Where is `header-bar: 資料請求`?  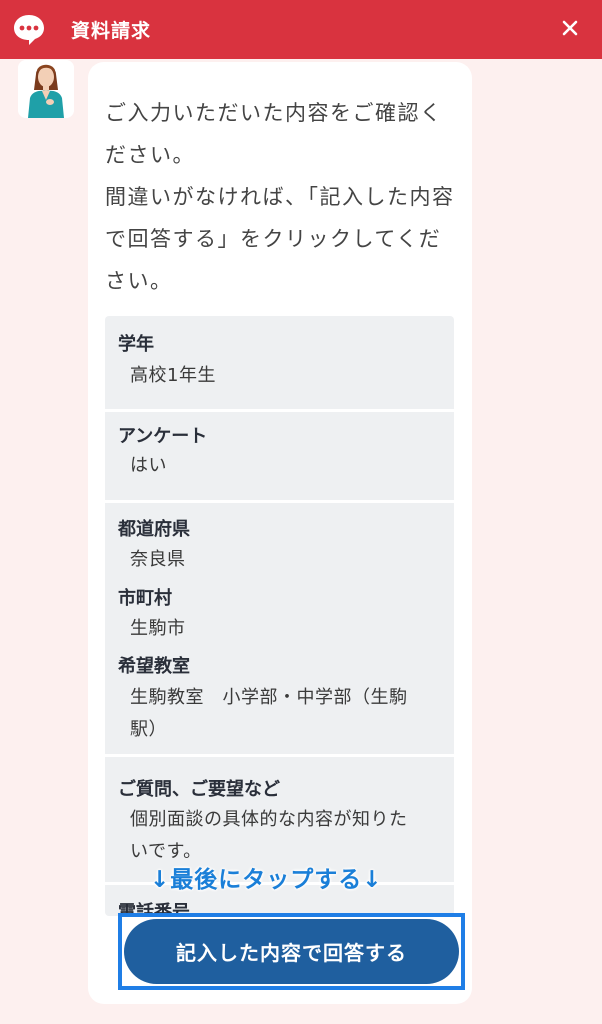
header-bar: 資料請求 is located at coordinates (301, 29).